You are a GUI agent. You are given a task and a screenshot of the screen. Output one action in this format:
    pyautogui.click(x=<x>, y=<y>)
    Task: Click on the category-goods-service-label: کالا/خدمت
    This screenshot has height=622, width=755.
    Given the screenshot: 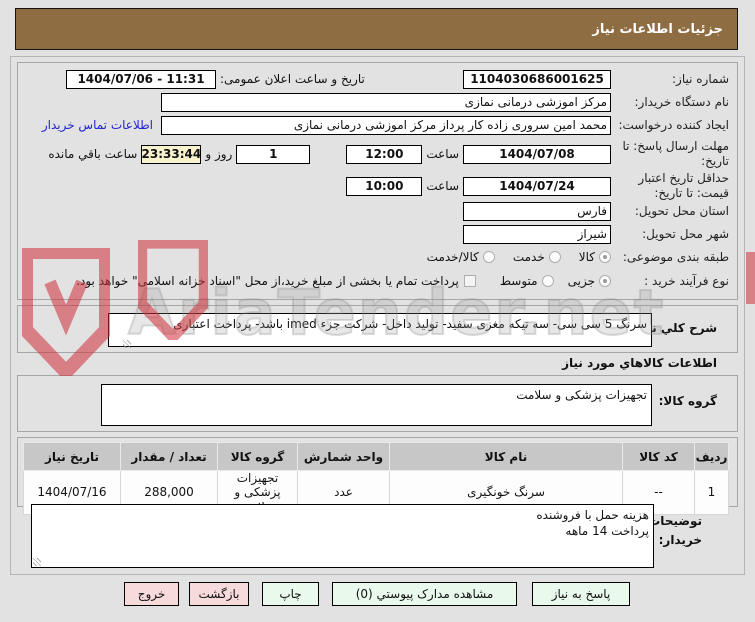 What is the action you would take?
    pyautogui.click(x=452, y=257)
    